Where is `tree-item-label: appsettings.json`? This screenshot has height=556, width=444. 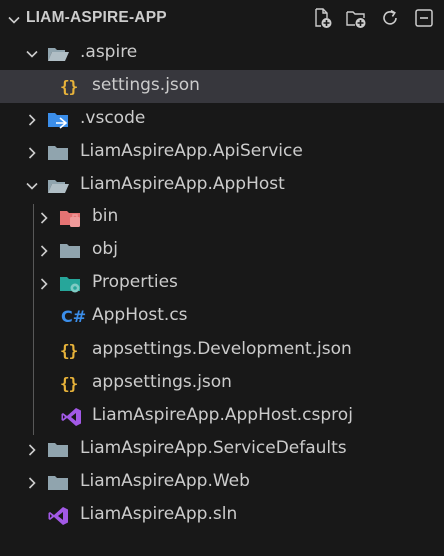 tree-item-label: appsettings.json is located at coordinates (162, 382).